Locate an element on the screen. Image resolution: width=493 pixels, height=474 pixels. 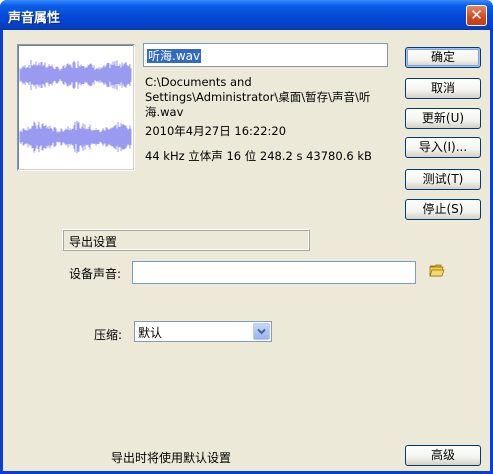
waveform-graphic is located at coordinates (75, 106).